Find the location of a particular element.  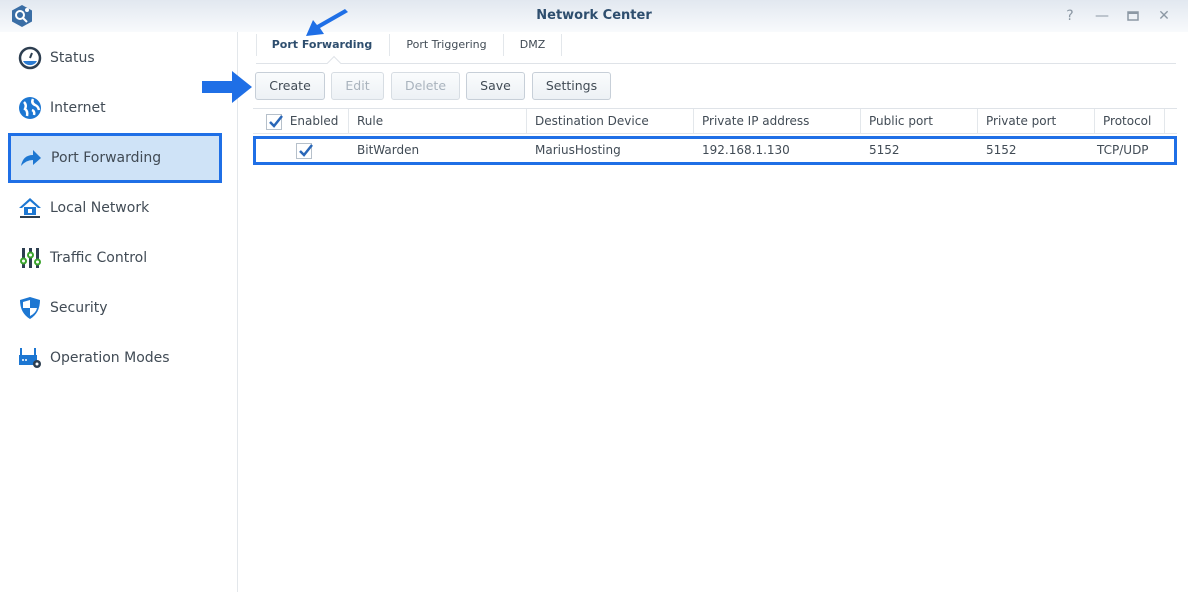

globe-icon is located at coordinates (30, 108).